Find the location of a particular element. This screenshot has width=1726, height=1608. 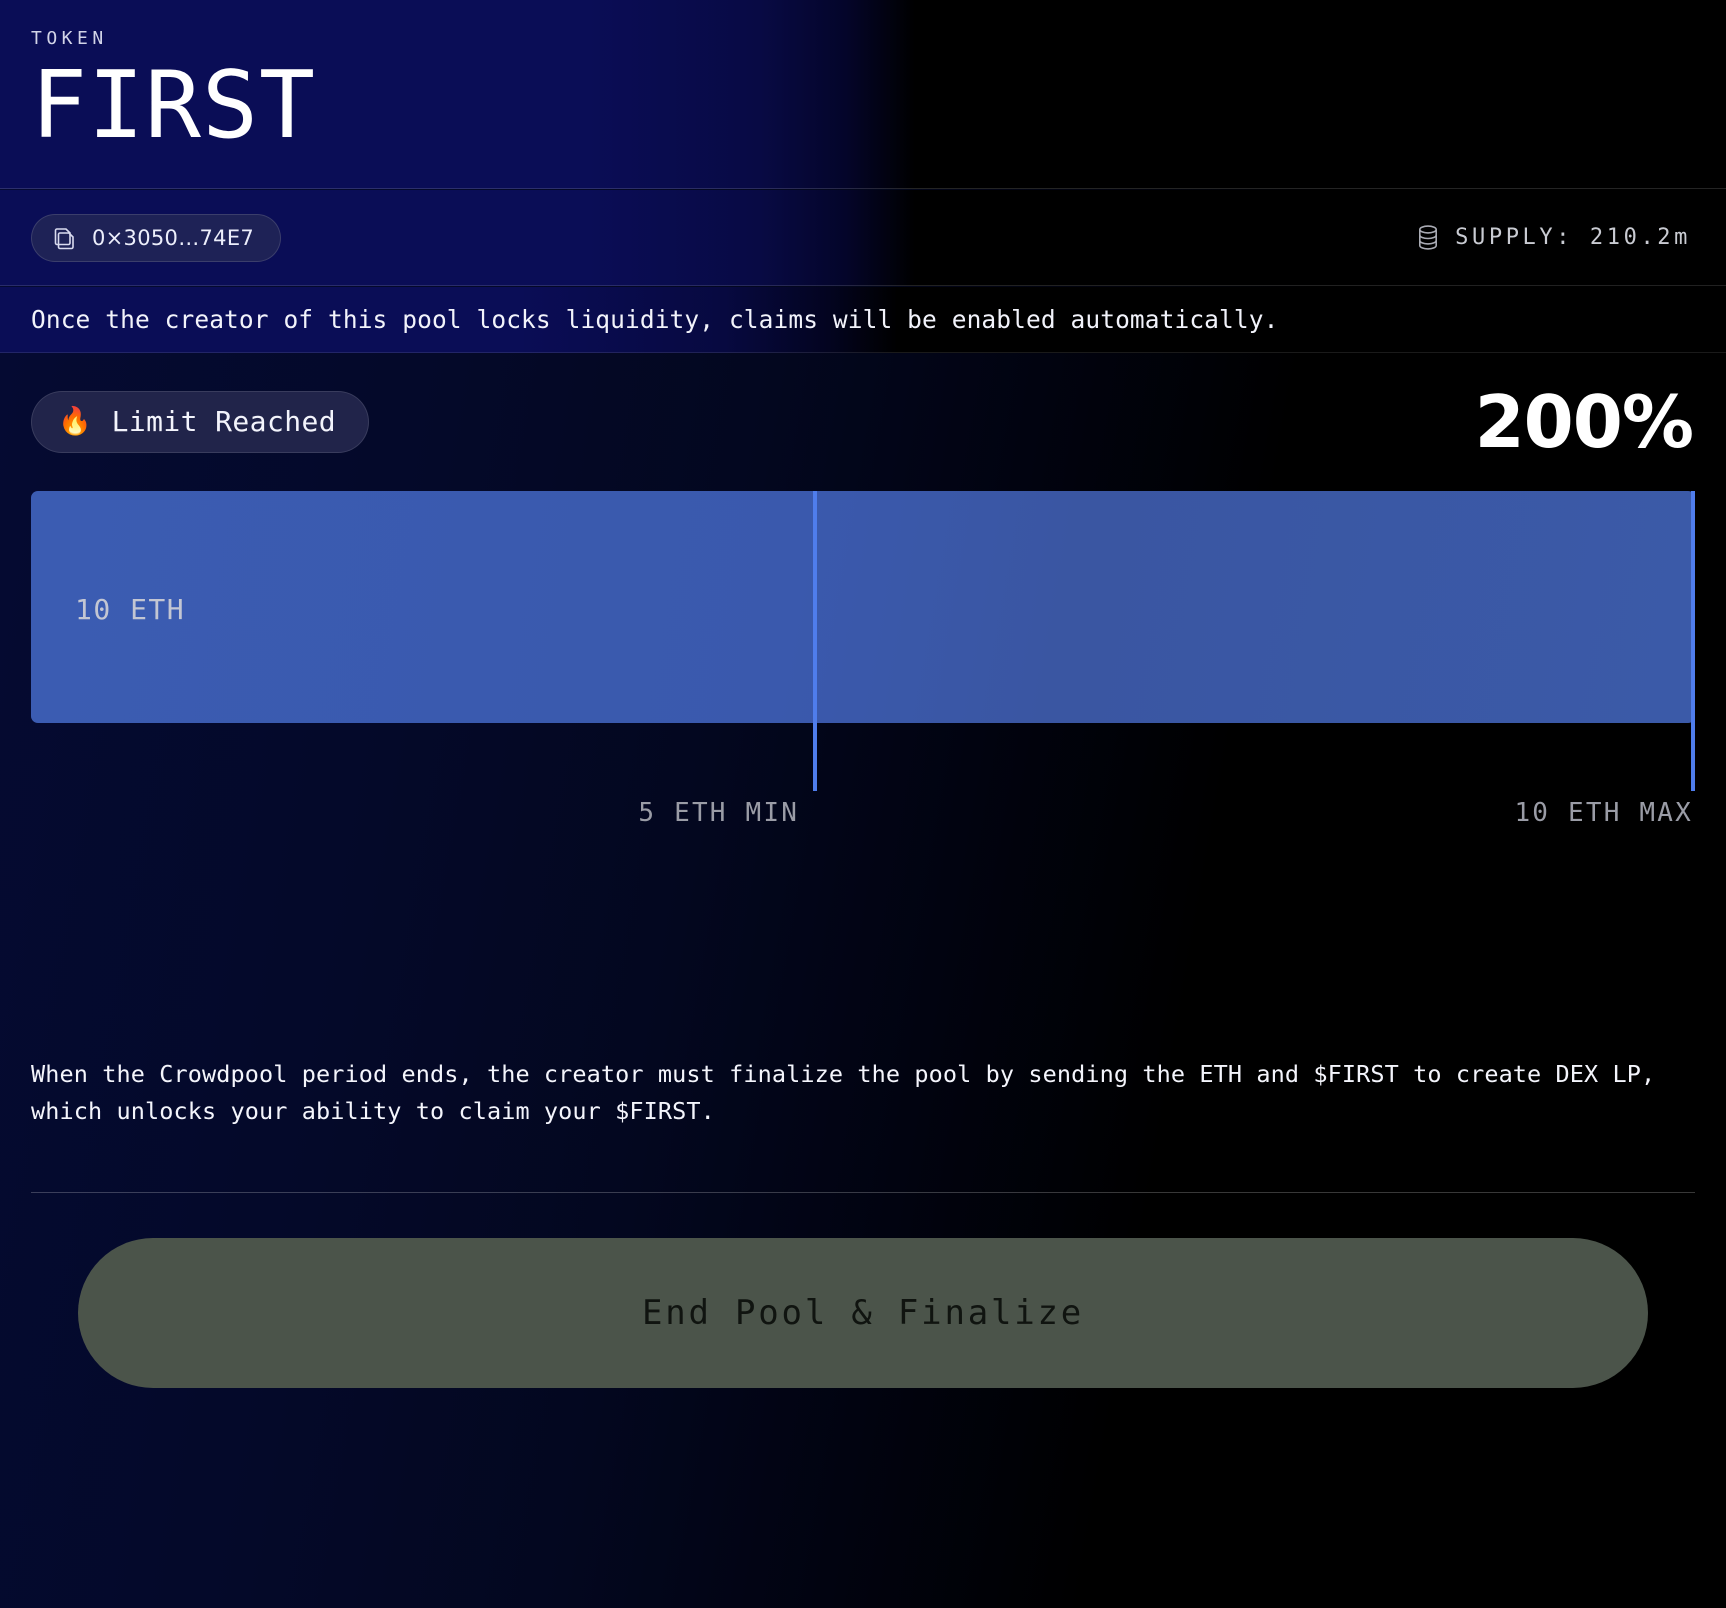

token-address: 0×3050…74E7 is located at coordinates (173, 237).